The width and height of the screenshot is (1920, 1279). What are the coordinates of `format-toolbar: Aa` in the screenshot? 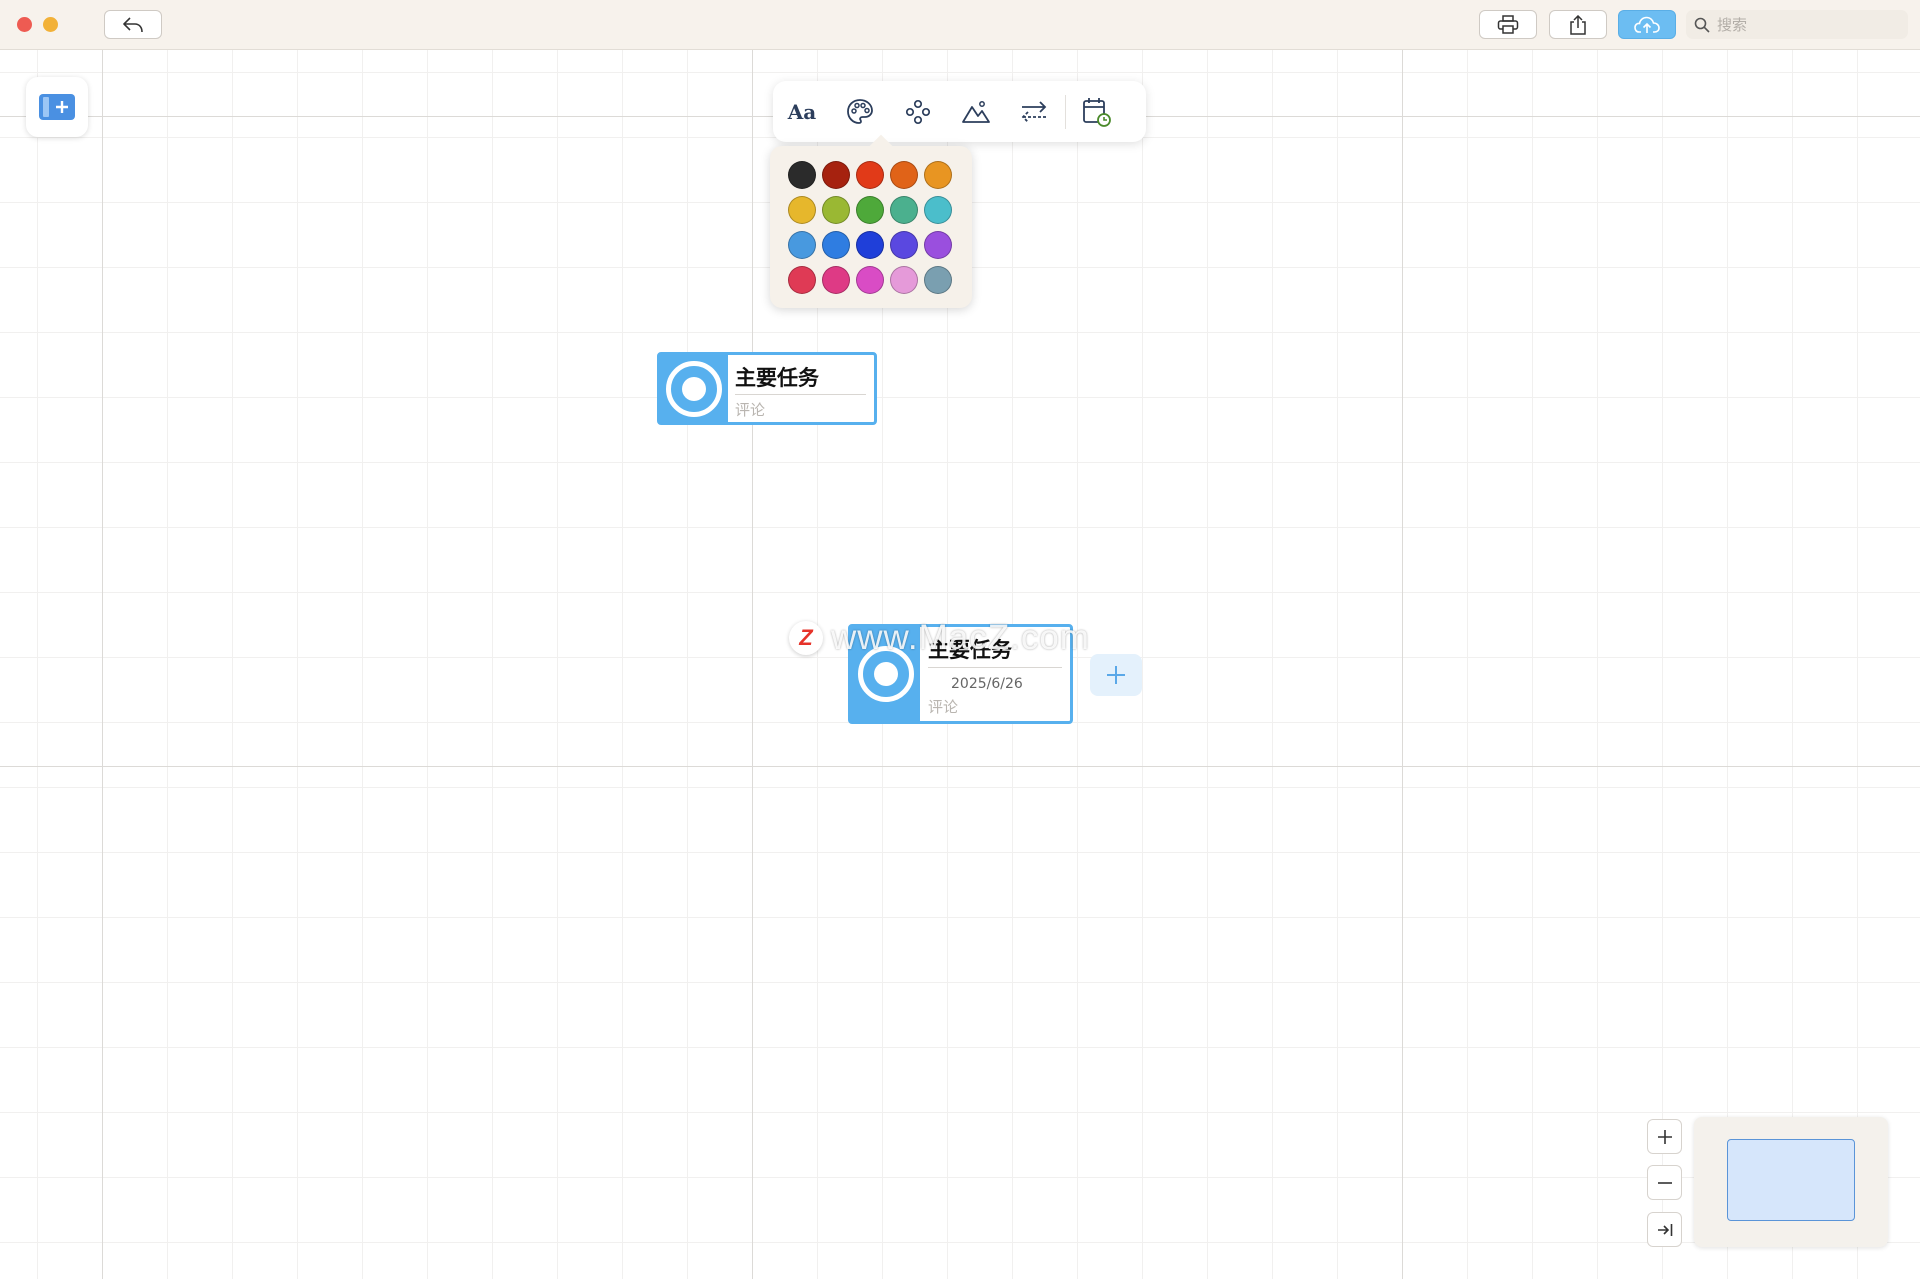 It's located at (959, 111).